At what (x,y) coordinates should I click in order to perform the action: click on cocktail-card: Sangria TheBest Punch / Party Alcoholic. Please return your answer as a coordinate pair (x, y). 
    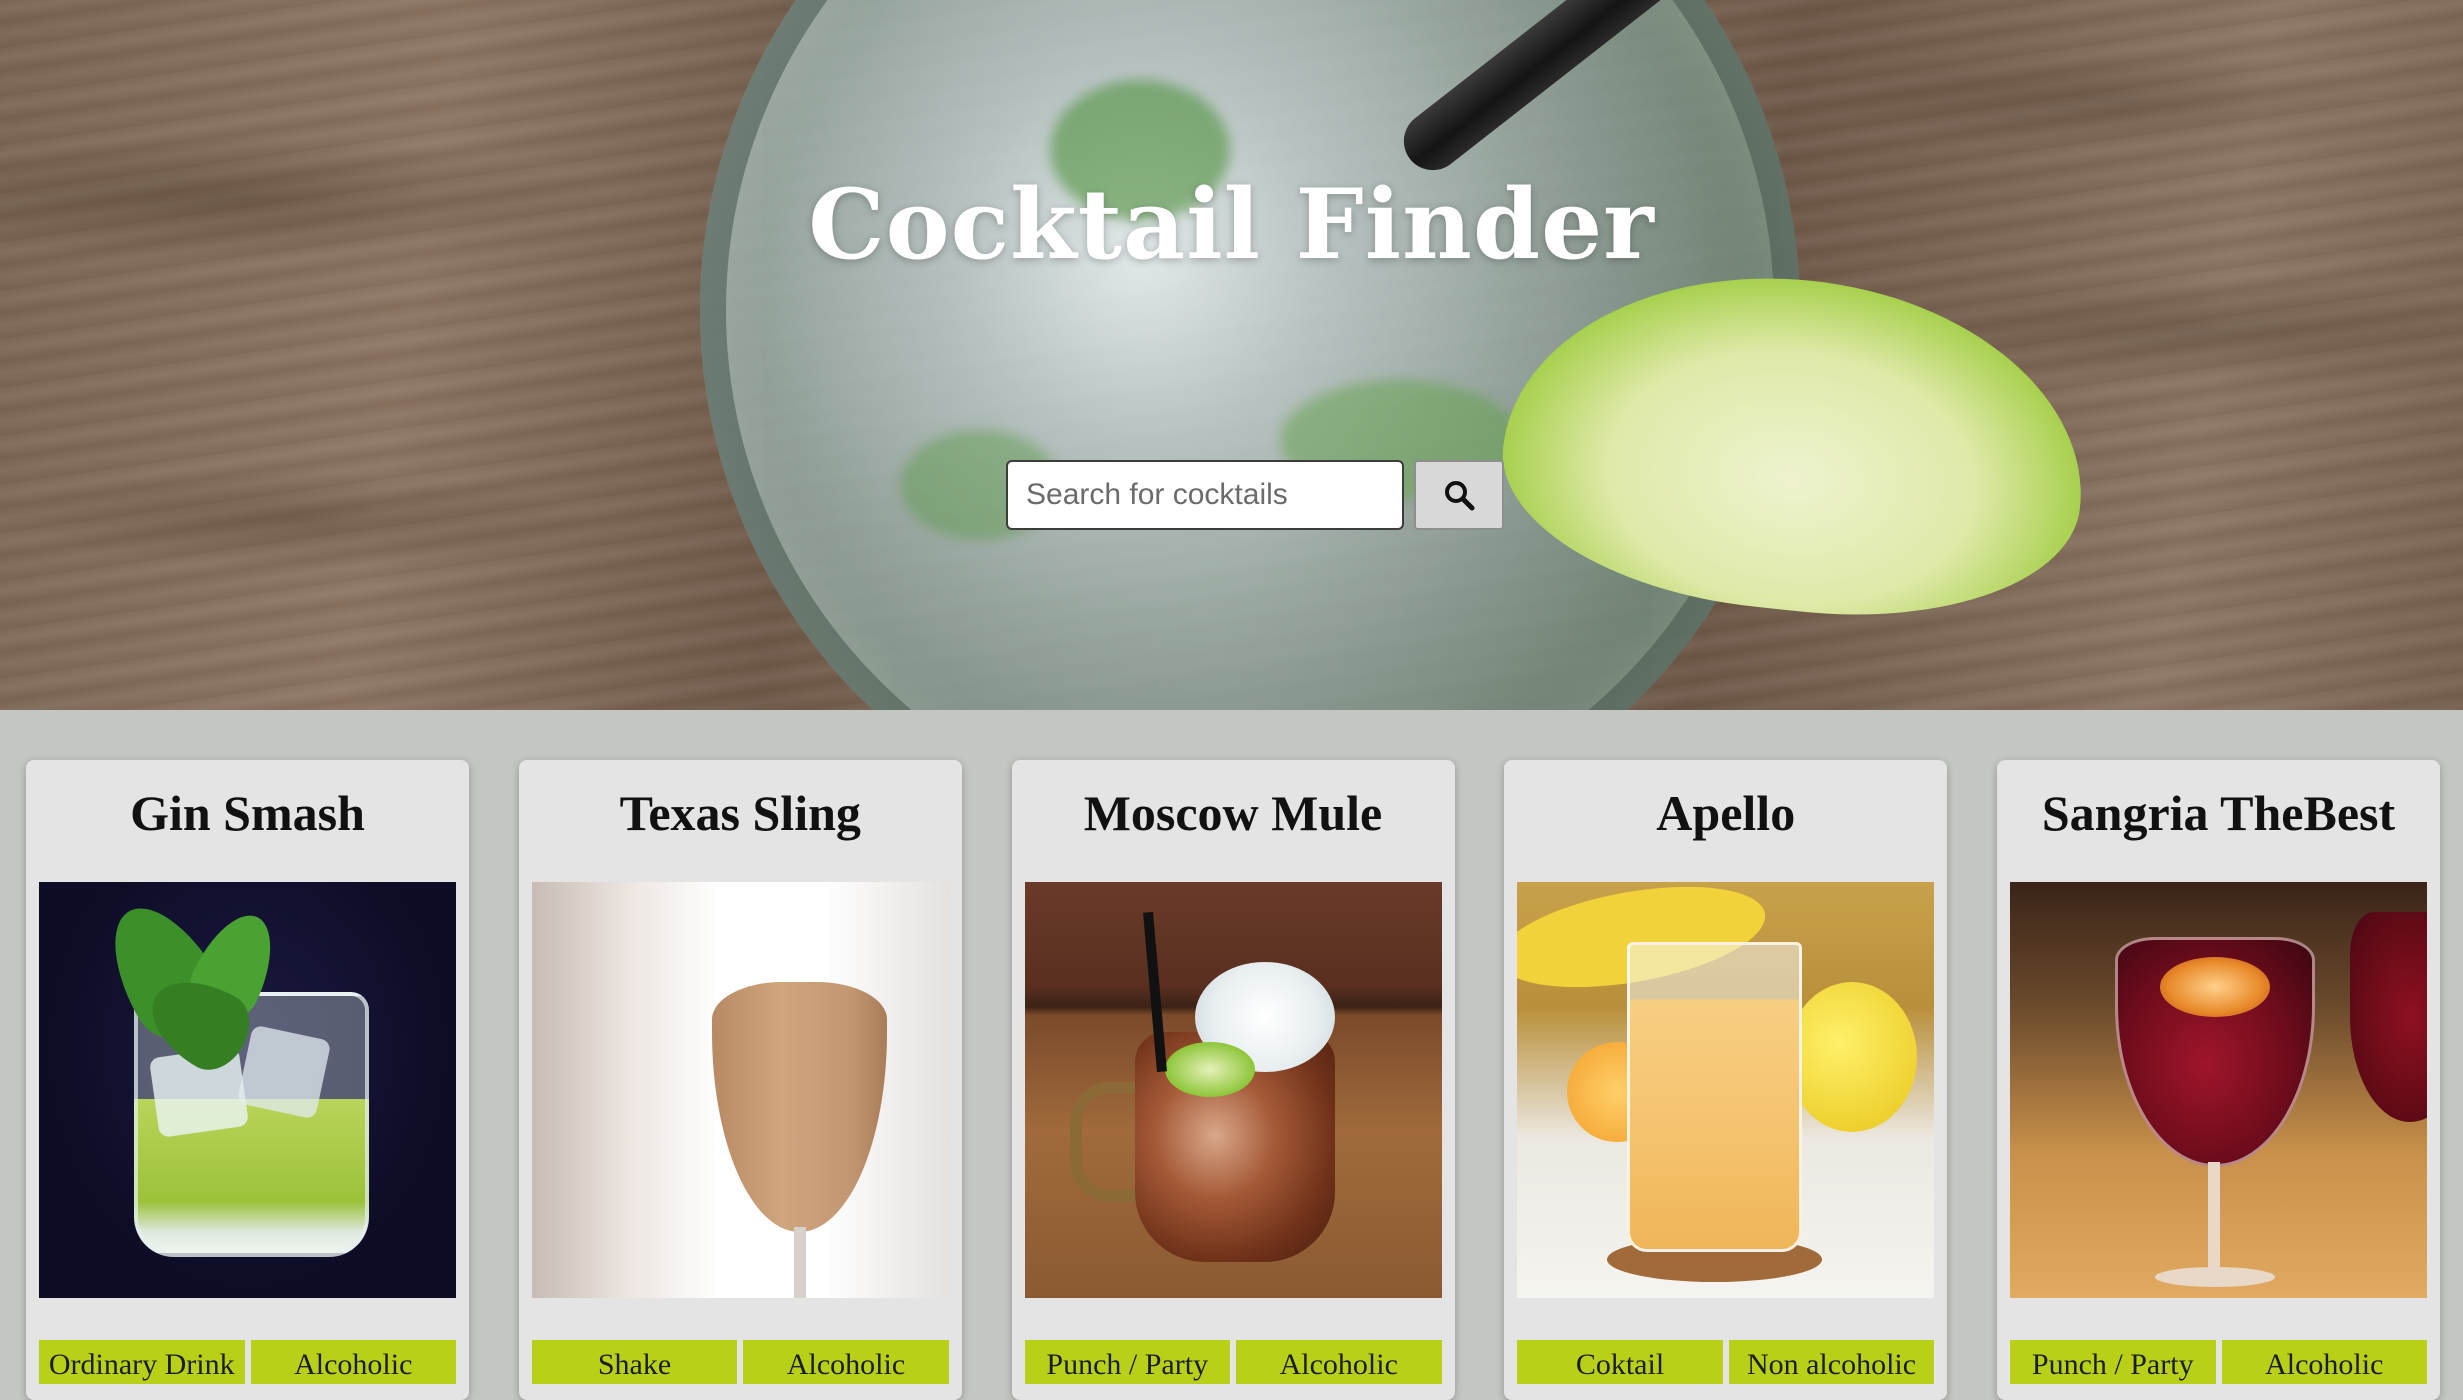
    Looking at the image, I should click on (2218, 1080).